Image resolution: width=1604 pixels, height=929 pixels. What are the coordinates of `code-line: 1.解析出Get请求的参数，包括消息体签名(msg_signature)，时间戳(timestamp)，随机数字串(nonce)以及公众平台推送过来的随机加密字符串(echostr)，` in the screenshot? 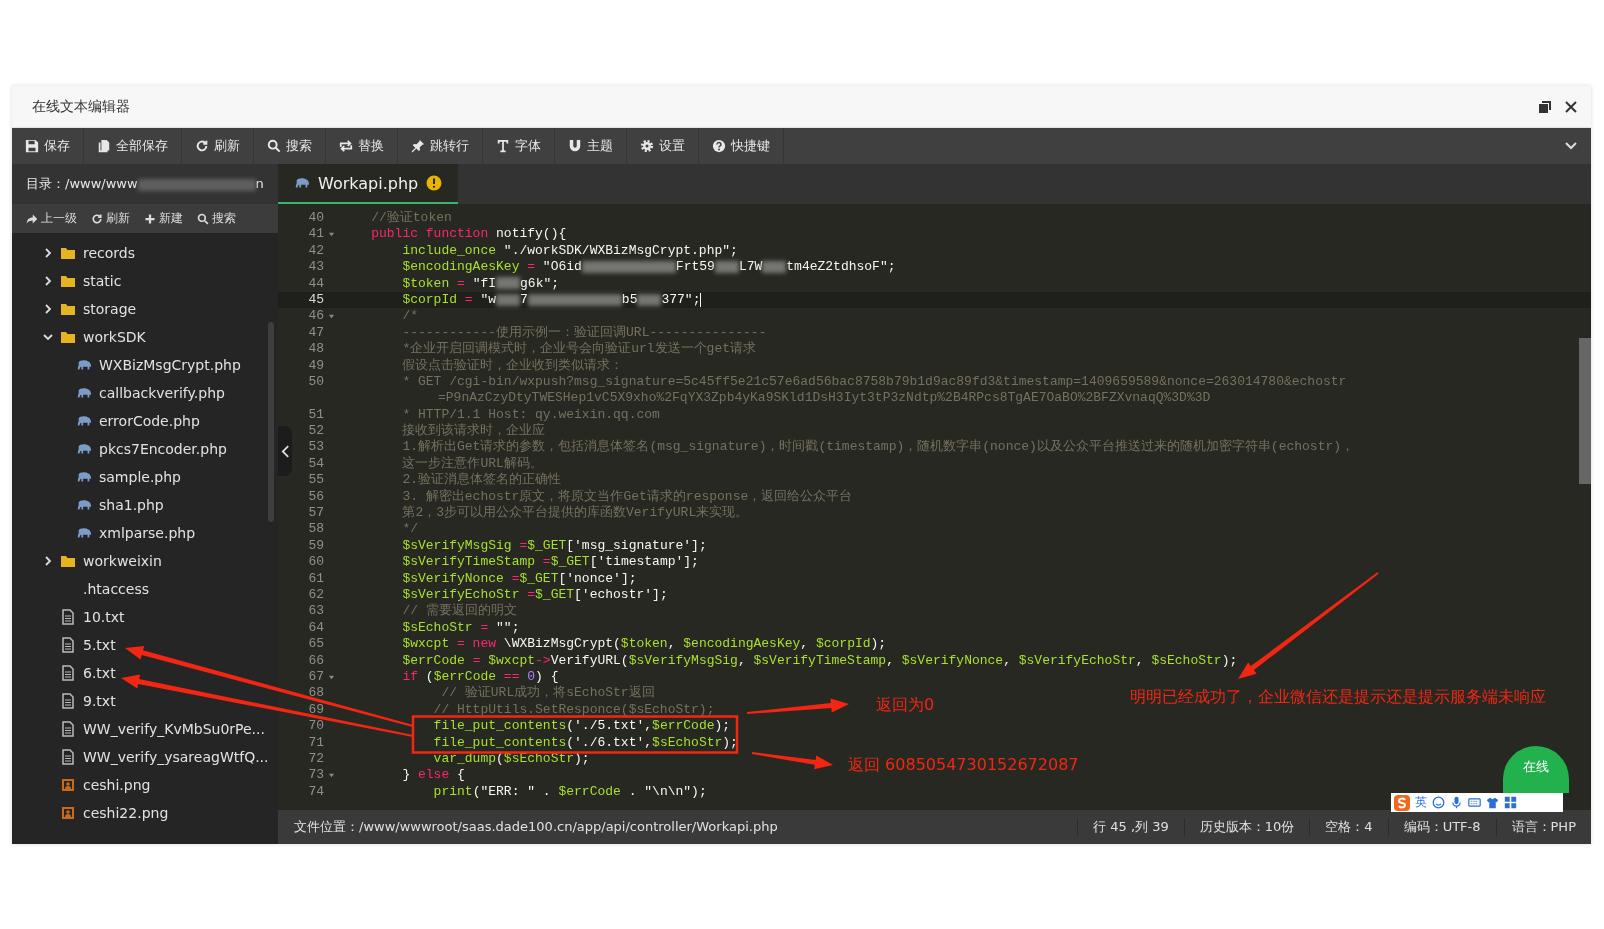 It's located at (878, 447).